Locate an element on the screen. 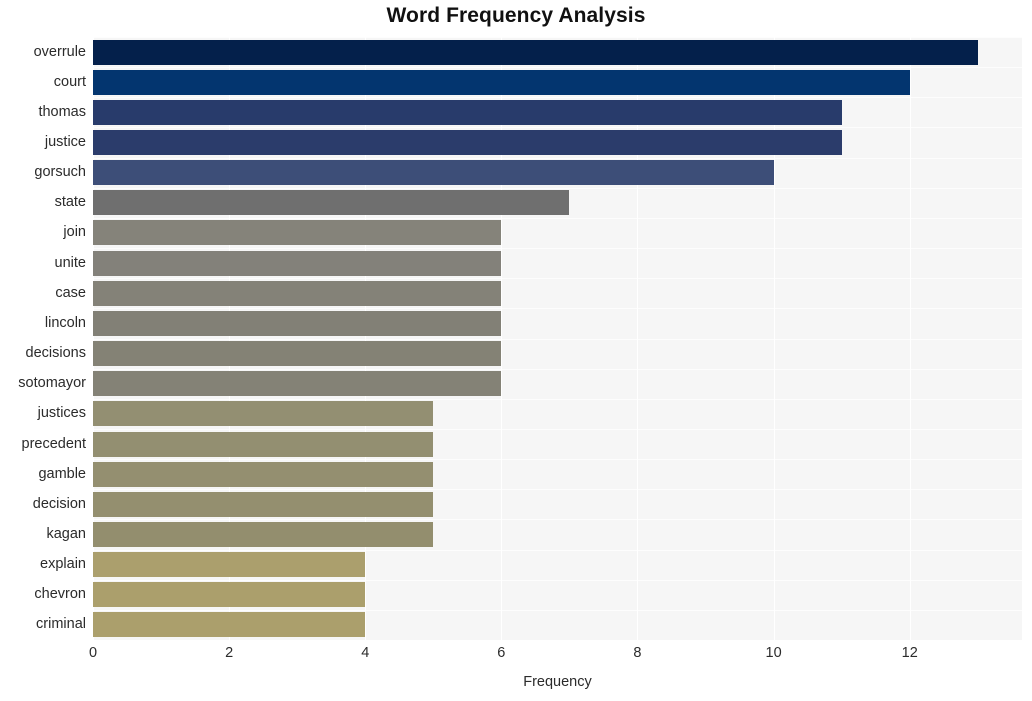 Image resolution: width=1032 pixels, height=701 pixels. bar-thomas is located at coordinates (467, 112).